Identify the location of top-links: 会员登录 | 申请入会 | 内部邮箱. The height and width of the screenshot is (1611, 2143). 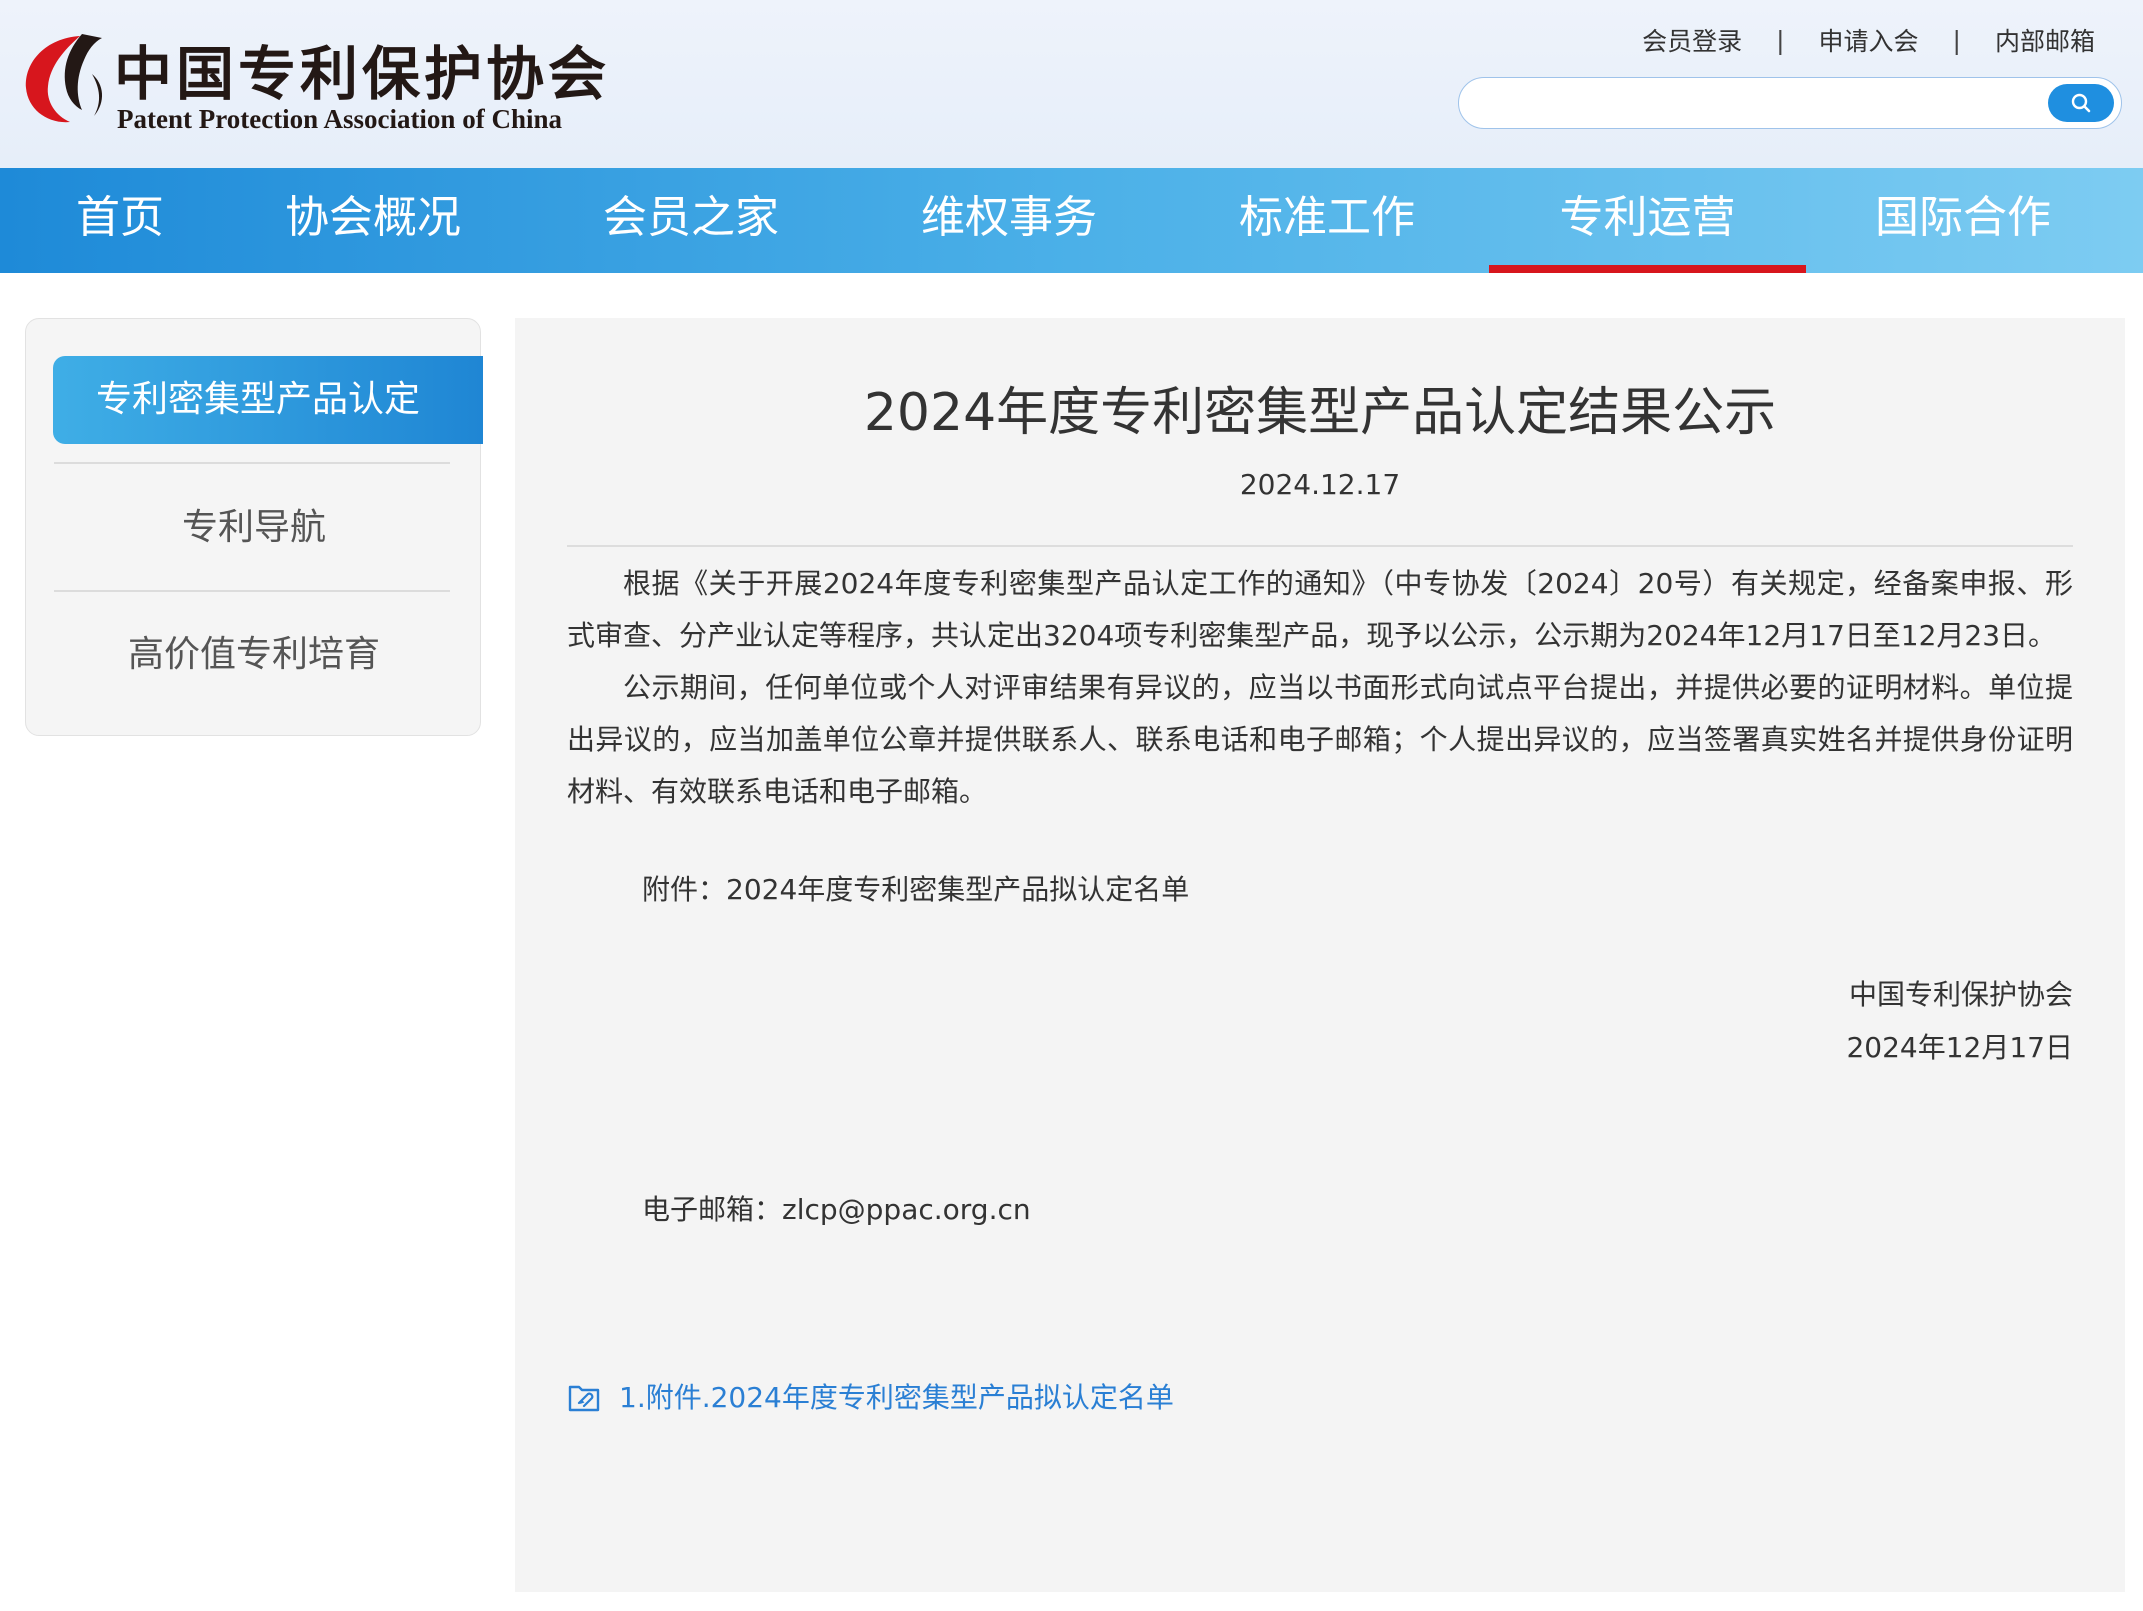
(1868, 40).